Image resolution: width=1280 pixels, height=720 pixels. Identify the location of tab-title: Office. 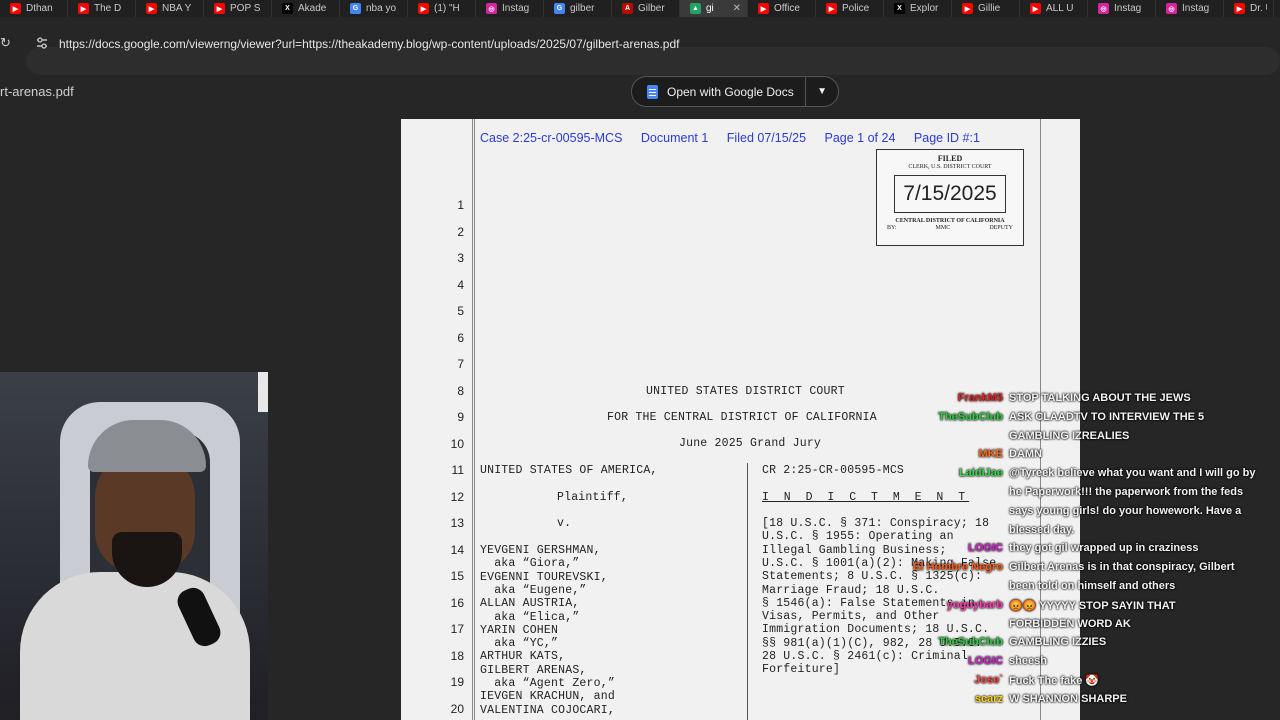
(787, 8).